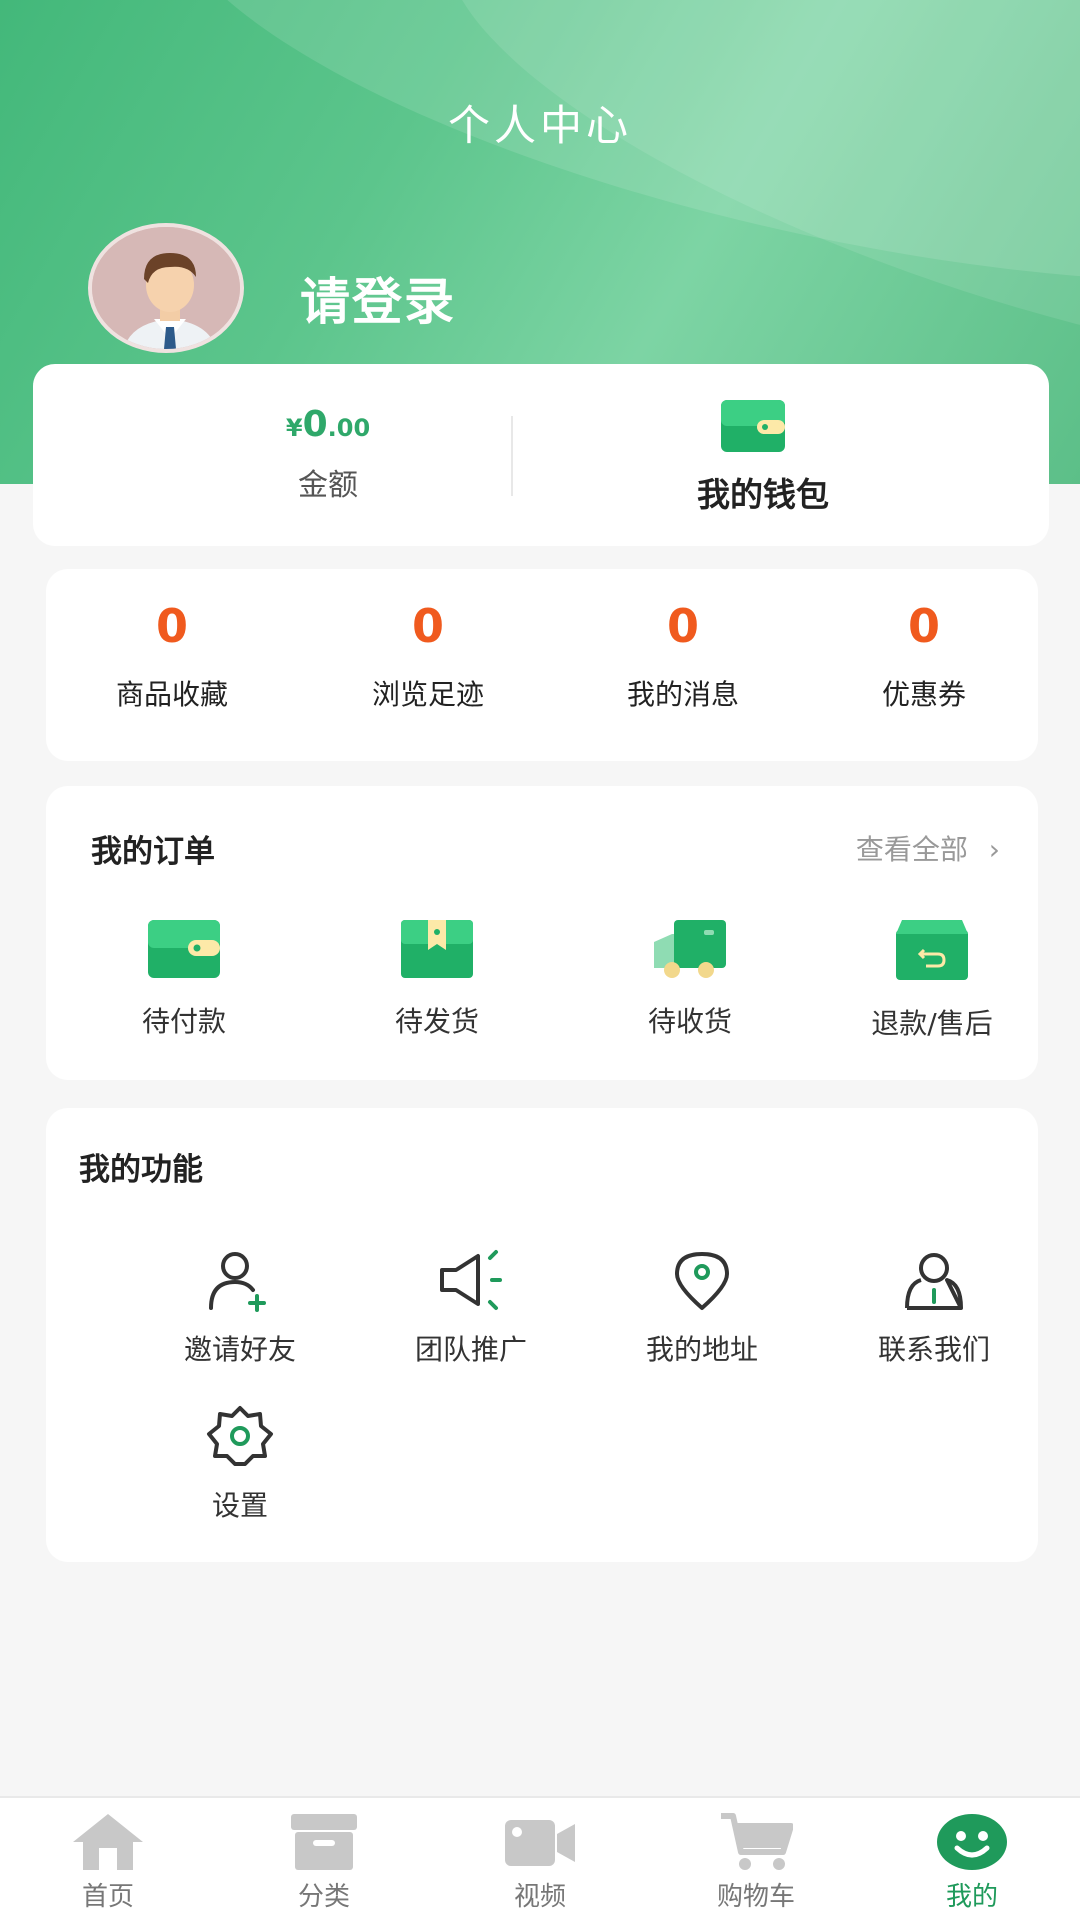 The image size is (1080, 1920). I want to click on tab-label: 首页, so click(107, 1897).